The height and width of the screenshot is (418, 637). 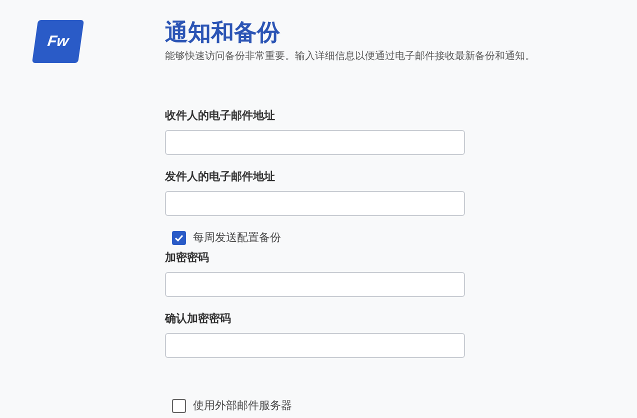 I want to click on page-description: 能够快速访问备份非常重要。输入详细信息以便通过电子邮件接收最新备份和通知。, so click(x=350, y=57).